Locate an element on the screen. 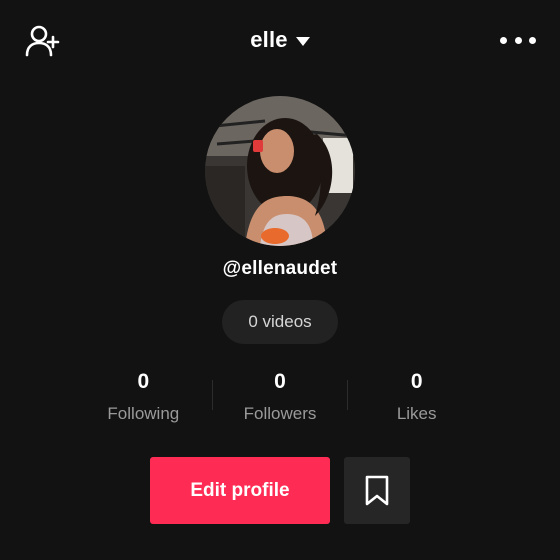 This screenshot has height=560, width=560. add-user-button is located at coordinates (42, 41).